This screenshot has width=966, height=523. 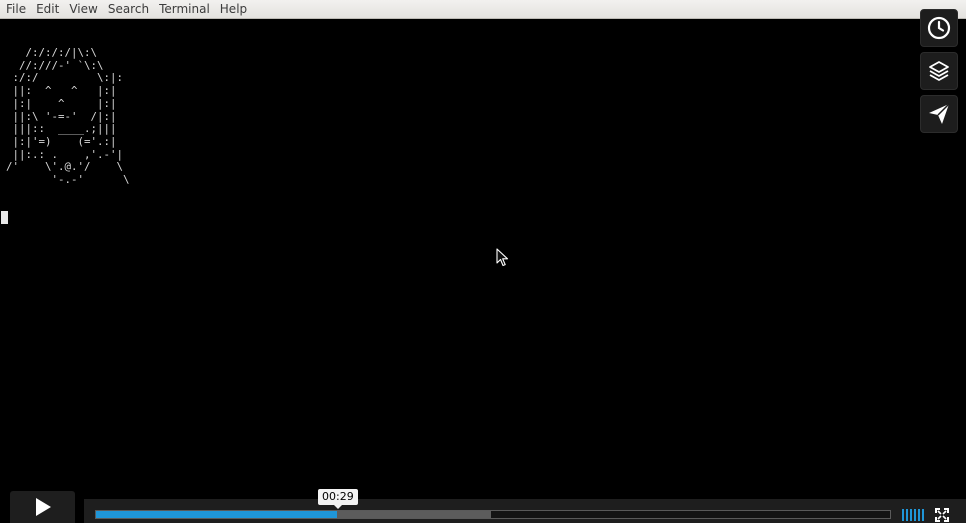 What do you see at coordinates (942, 515) in the screenshot?
I see `fullscreen-icon` at bounding box center [942, 515].